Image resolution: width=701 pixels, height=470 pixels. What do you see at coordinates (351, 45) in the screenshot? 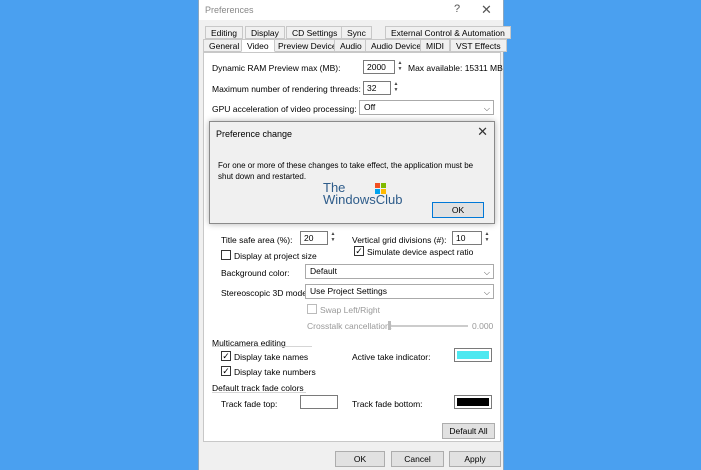
I see `tab-audio: Audio` at bounding box center [351, 45].